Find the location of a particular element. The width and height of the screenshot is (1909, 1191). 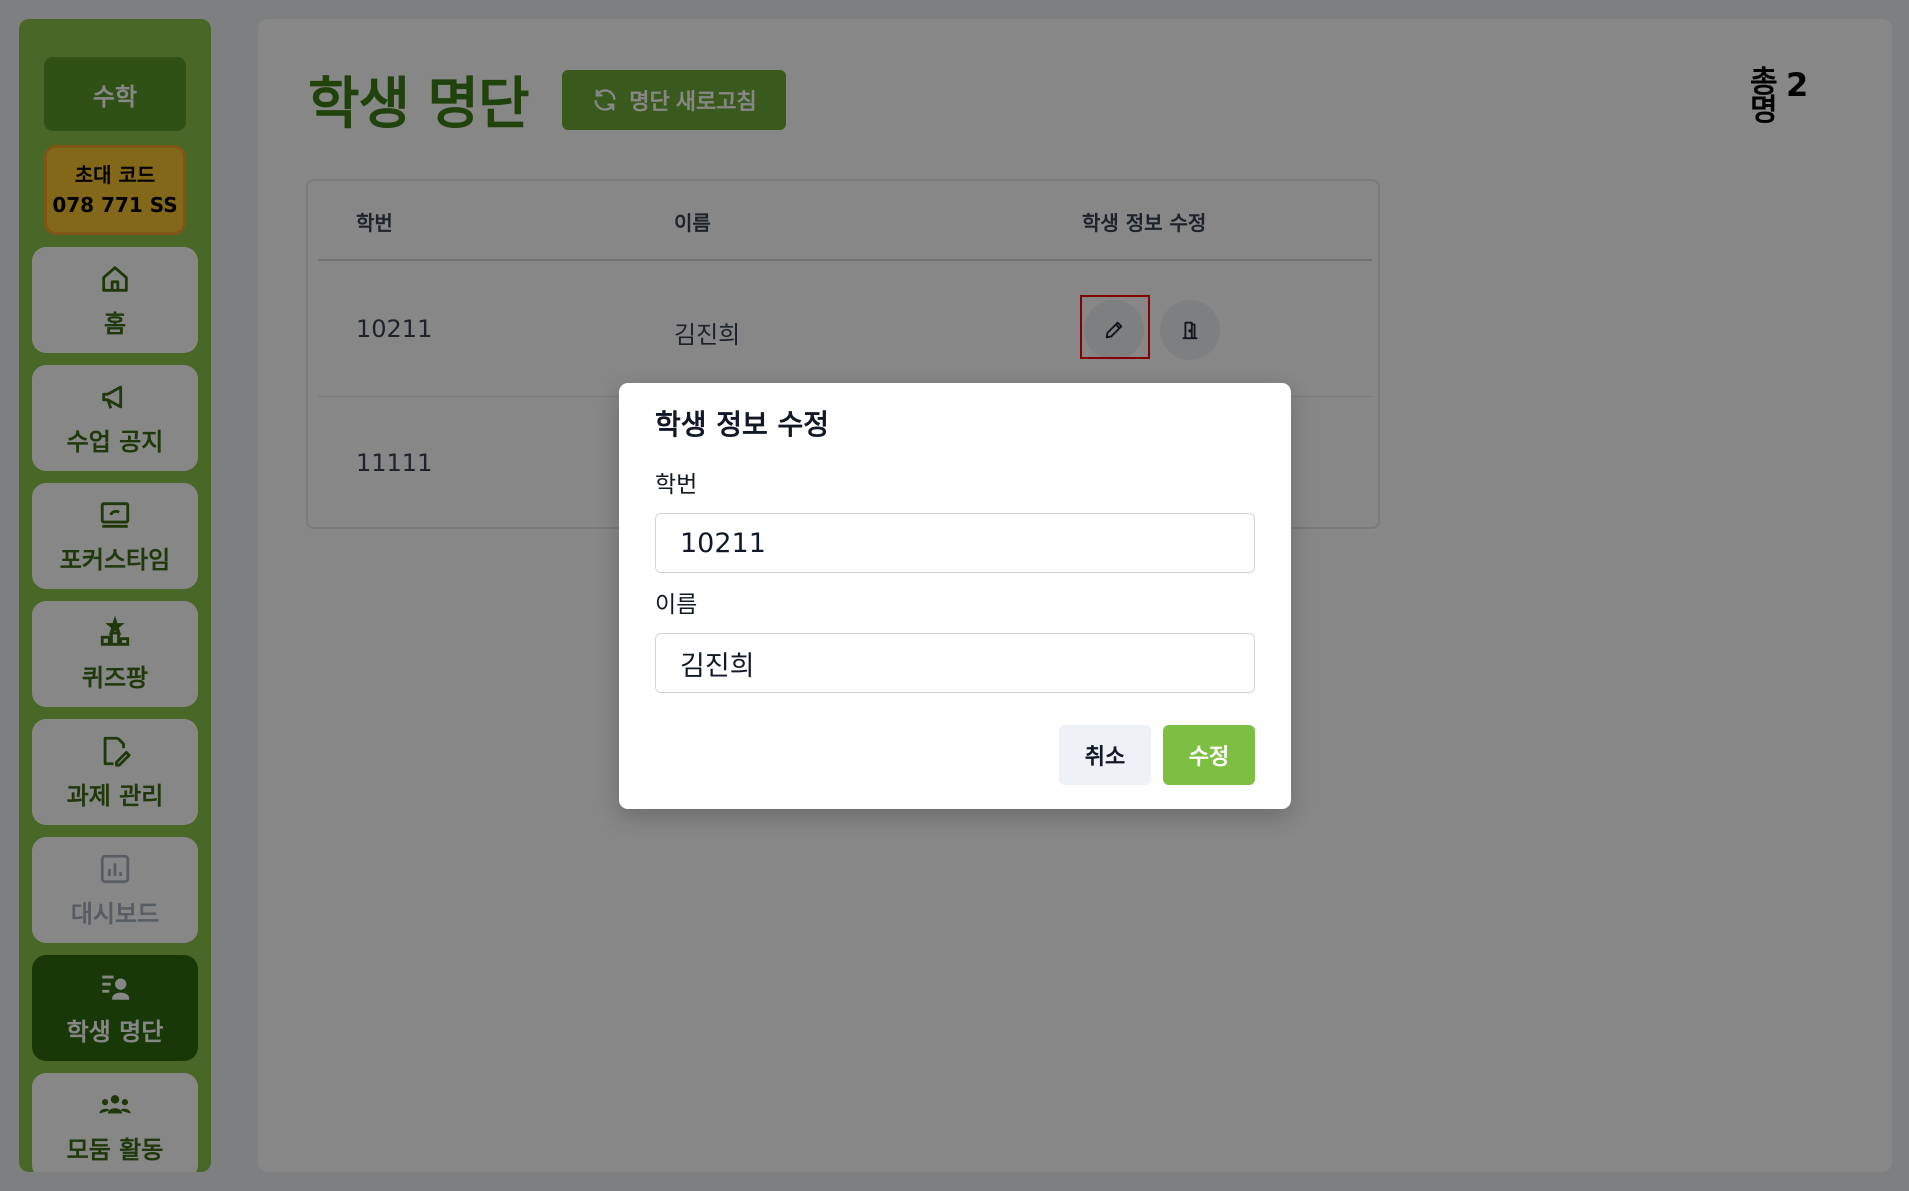

student-name-input is located at coordinates (955, 663).